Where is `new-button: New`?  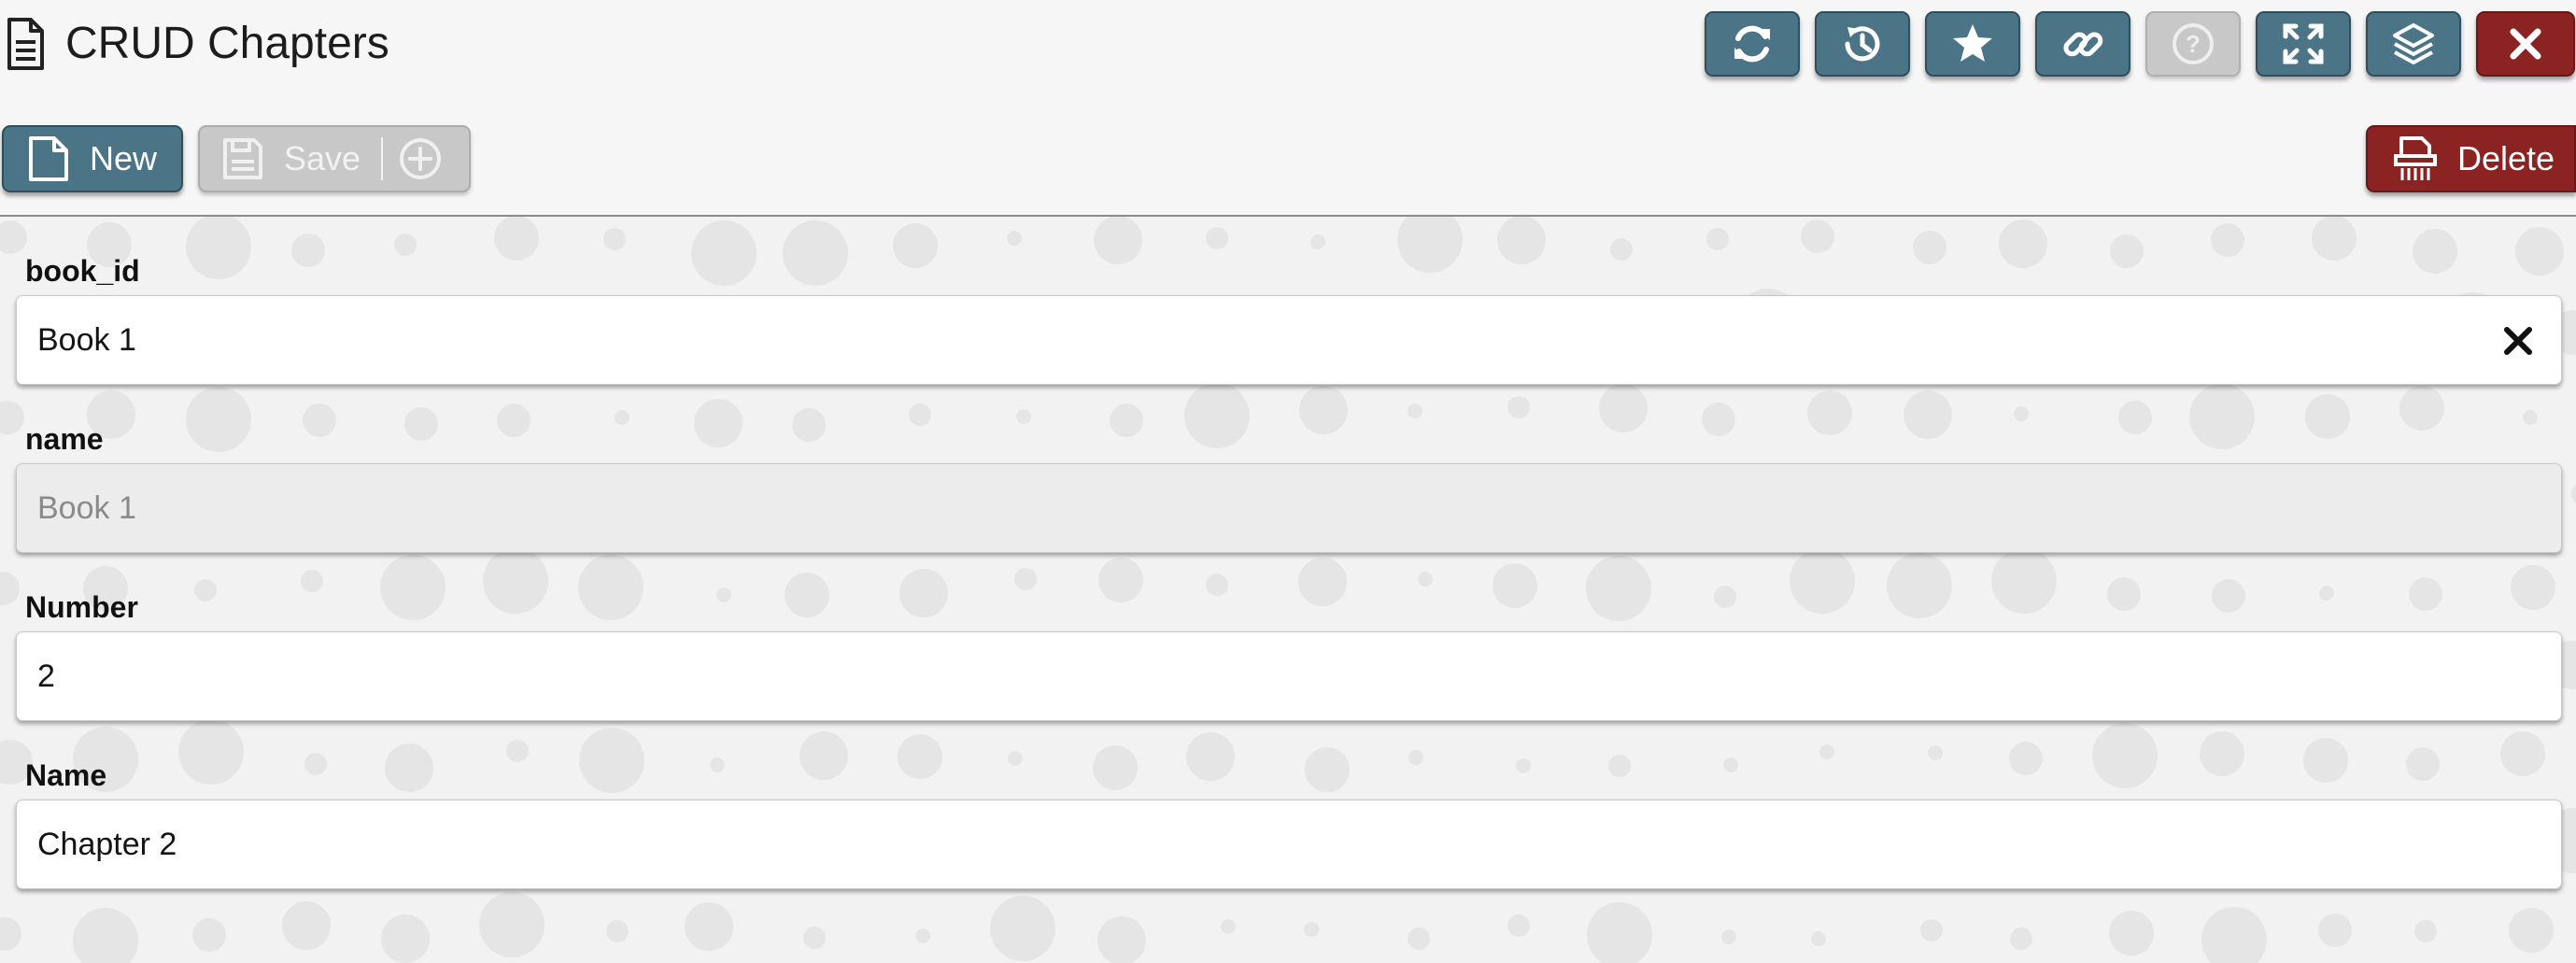
new-button: New is located at coordinates (92, 158).